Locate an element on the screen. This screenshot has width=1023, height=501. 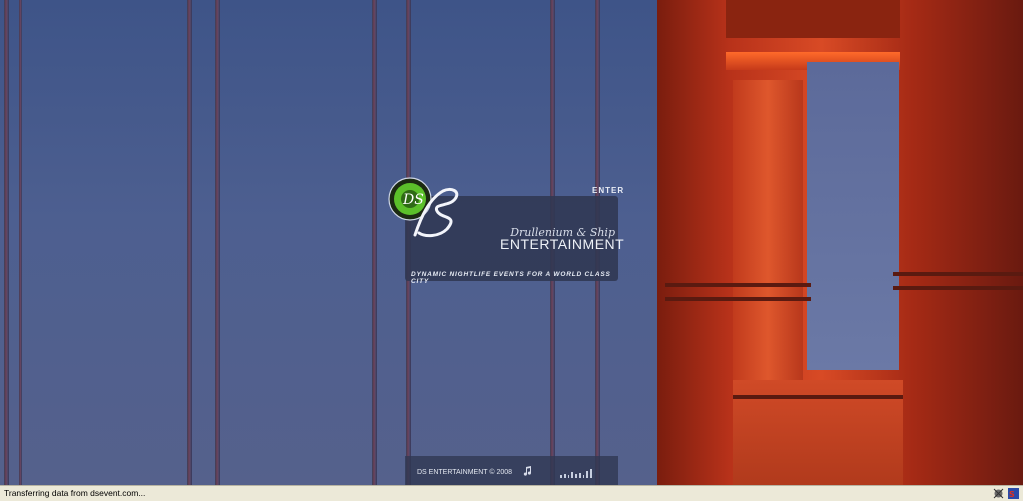
music-note-icon is located at coordinates (528, 471).